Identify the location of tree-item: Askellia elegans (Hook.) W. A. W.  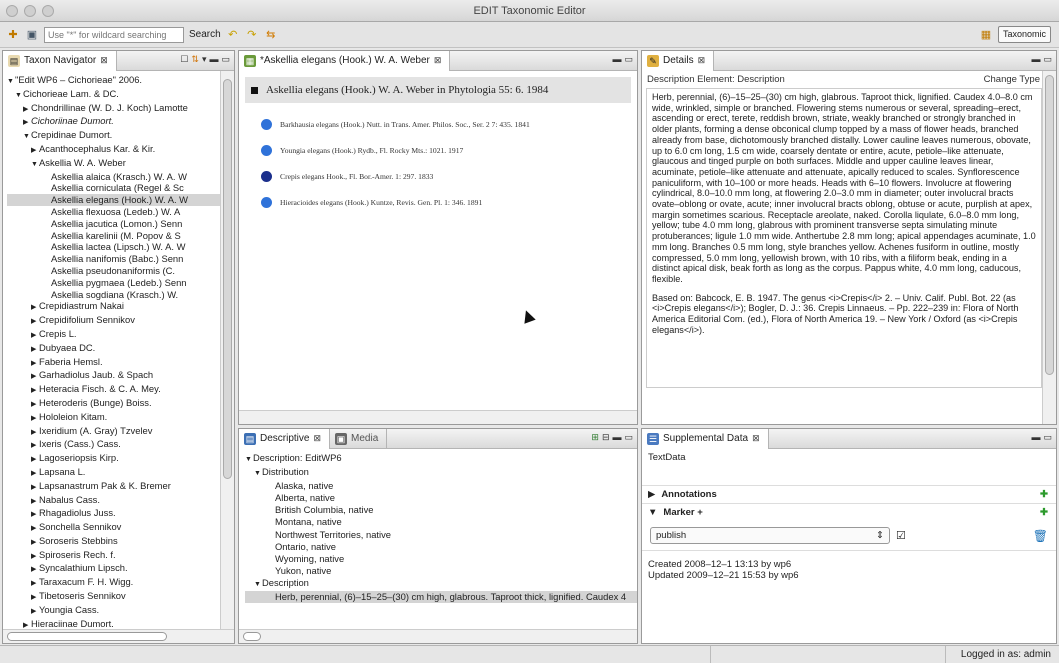
(120, 200).